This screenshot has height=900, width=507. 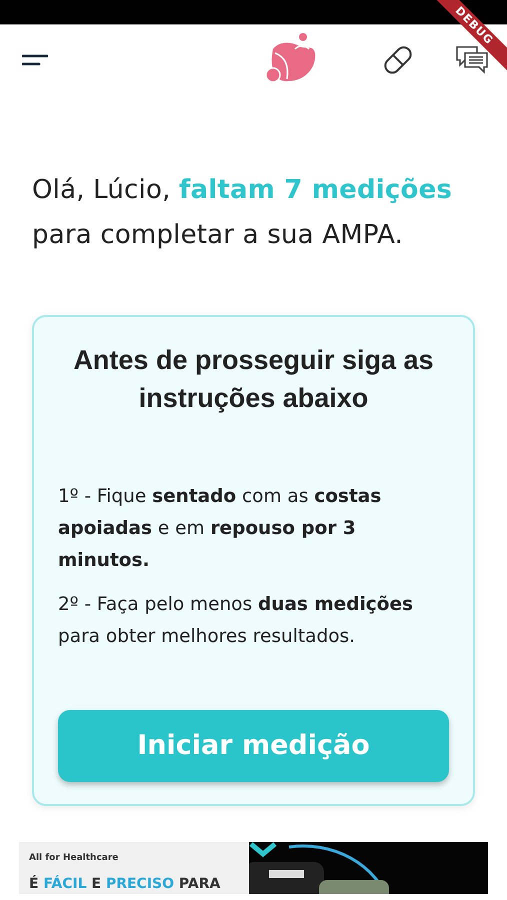 What do you see at coordinates (472, 60) in the screenshot?
I see `chat-icon` at bounding box center [472, 60].